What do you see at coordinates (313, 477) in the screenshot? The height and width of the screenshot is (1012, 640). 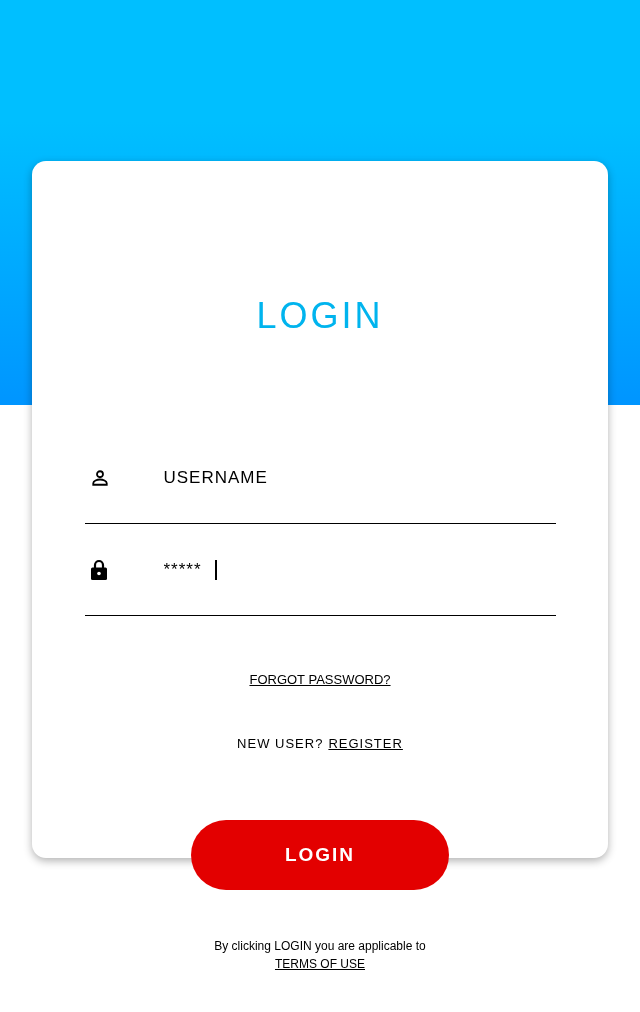 I see `username-field: USERNAME` at bounding box center [313, 477].